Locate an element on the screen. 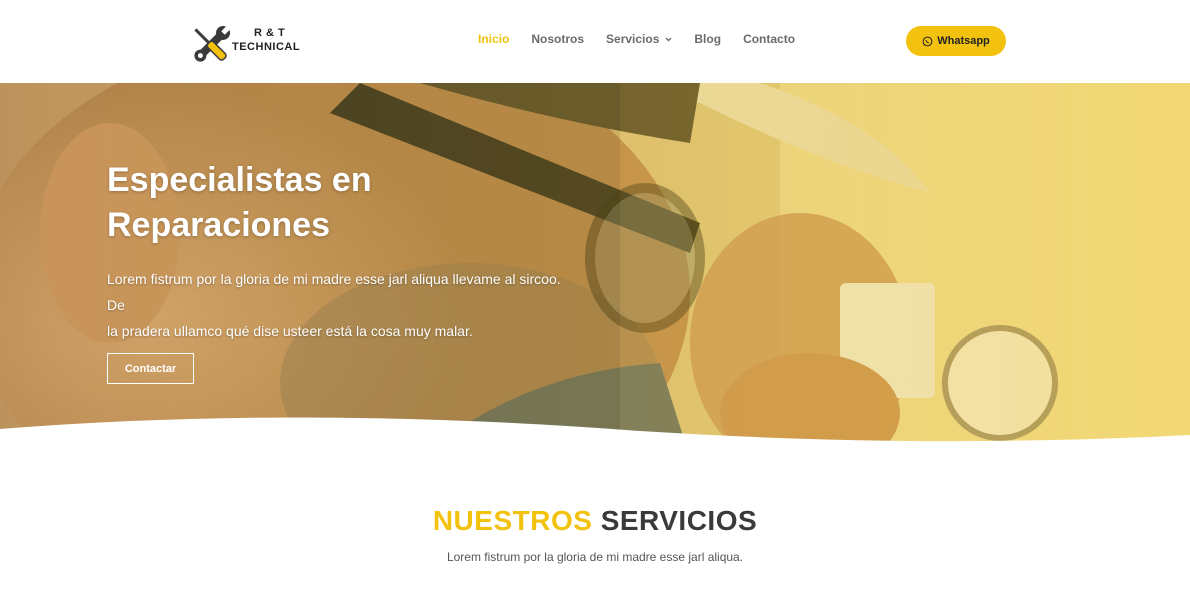 The width and height of the screenshot is (1190, 602). hero-title-line2: Reparaciones is located at coordinates (218, 225).